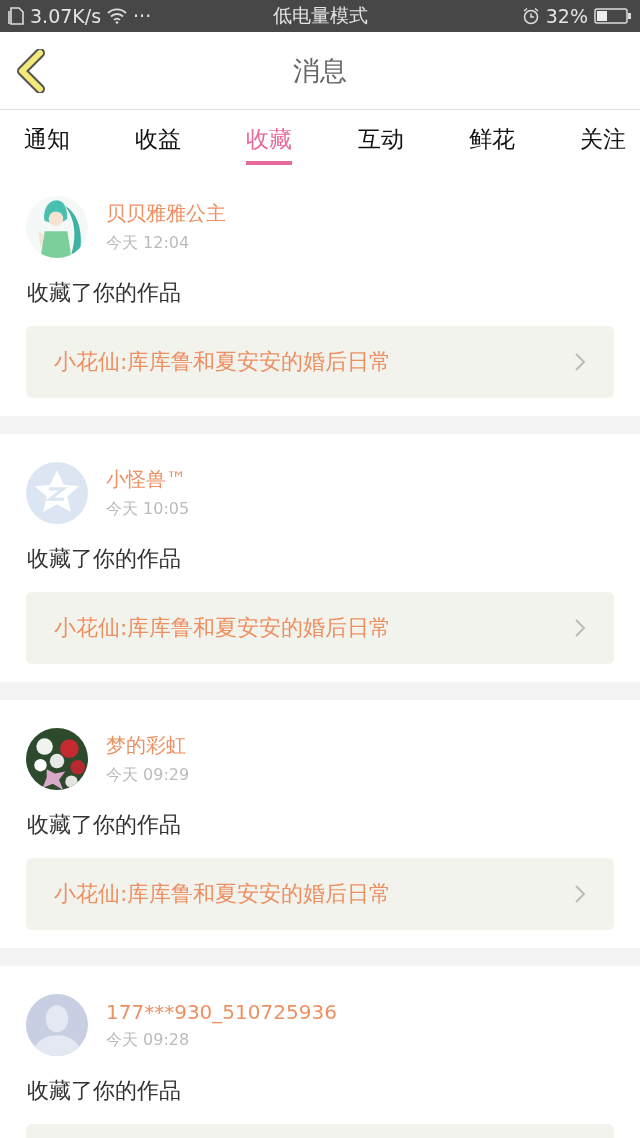 The width and height of the screenshot is (640, 1138). Describe the element at coordinates (148, 509) in the screenshot. I see `message-time: 今天 10:05` at that location.